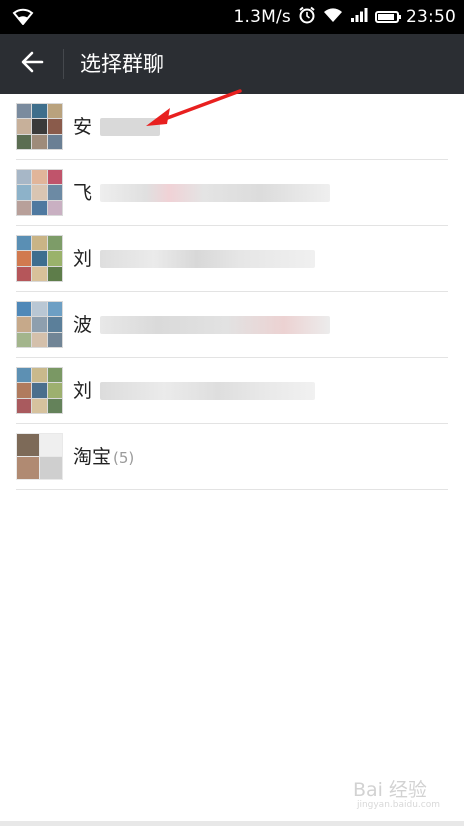 This screenshot has height=826, width=464. What do you see at coordinates (359, 17) in the screenshot?
I see `signal-icon` at bounding box center [359, 17].